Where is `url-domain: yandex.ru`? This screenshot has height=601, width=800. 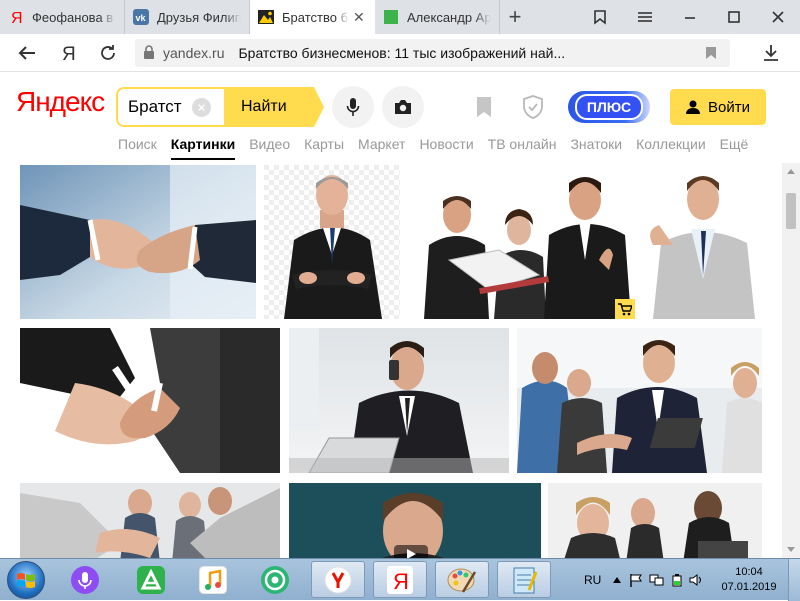 url-domain: yandex.ru is located at coordinates (194, 53).